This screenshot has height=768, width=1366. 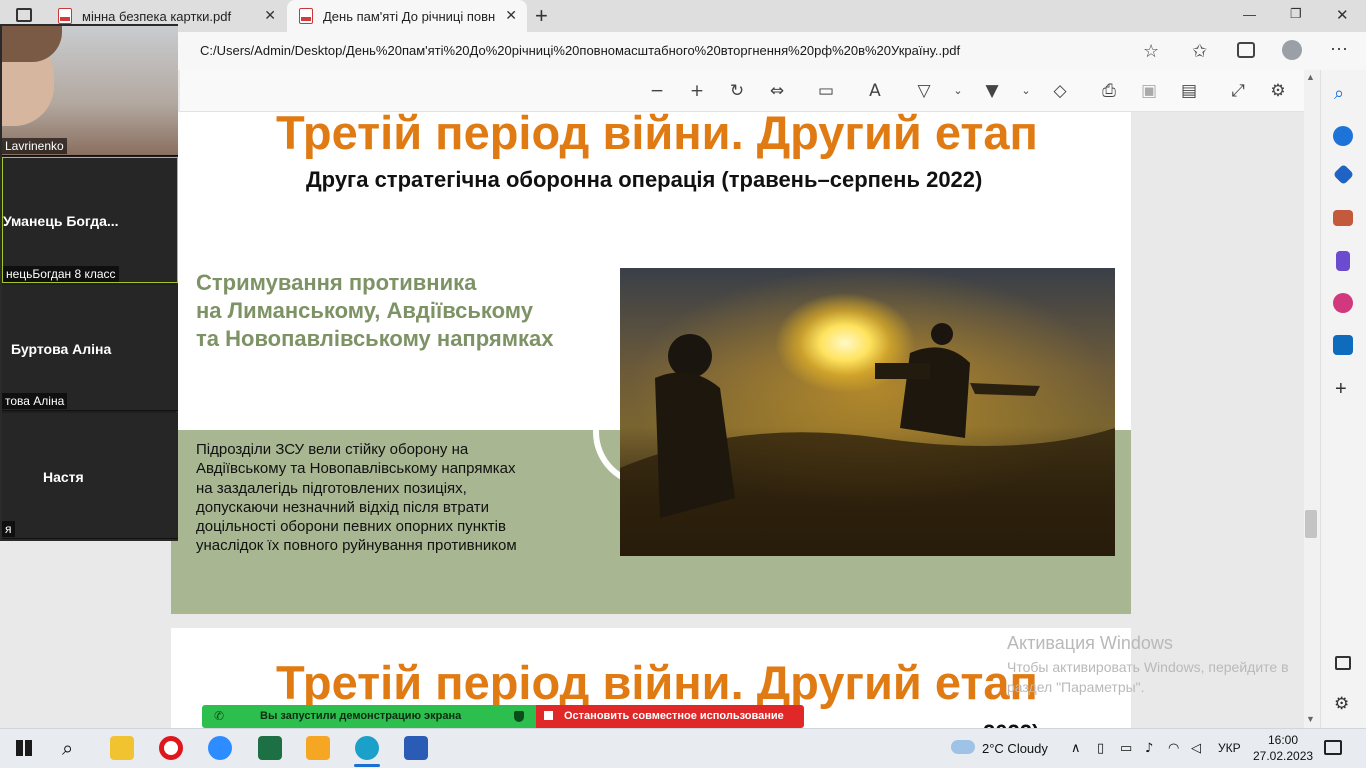 I want to click on print-icon: ⎙, so click(x=1109, y=91).